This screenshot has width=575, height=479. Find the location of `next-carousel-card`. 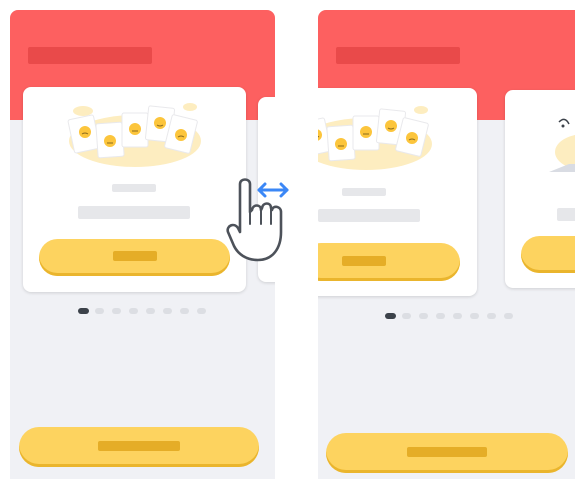

next-carousel-card is located at coordinates (540, 189).